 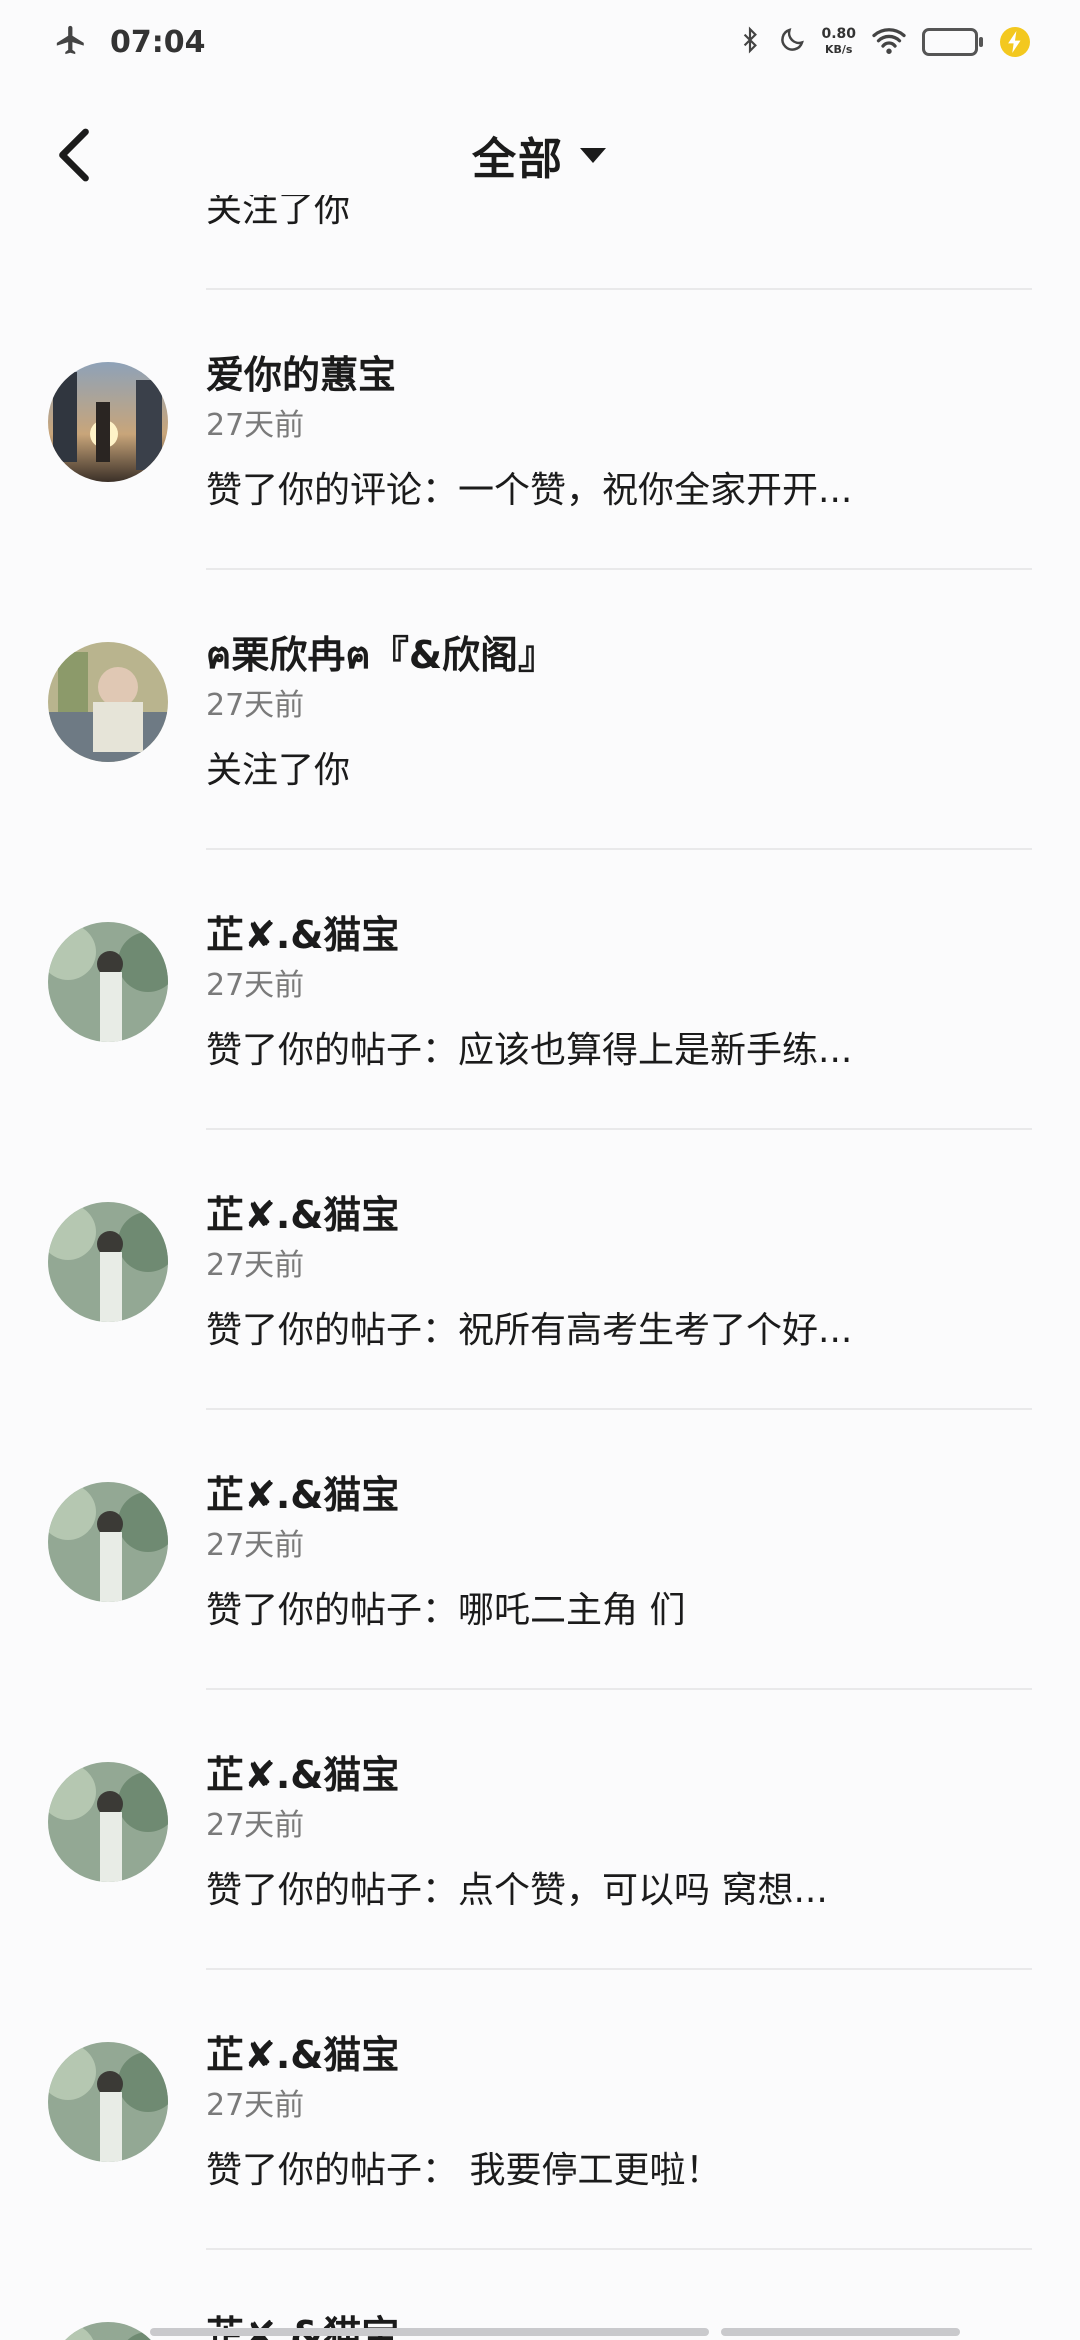 I want to click on user-name: 爱你的蕙宝, so click(x=619, y=375).